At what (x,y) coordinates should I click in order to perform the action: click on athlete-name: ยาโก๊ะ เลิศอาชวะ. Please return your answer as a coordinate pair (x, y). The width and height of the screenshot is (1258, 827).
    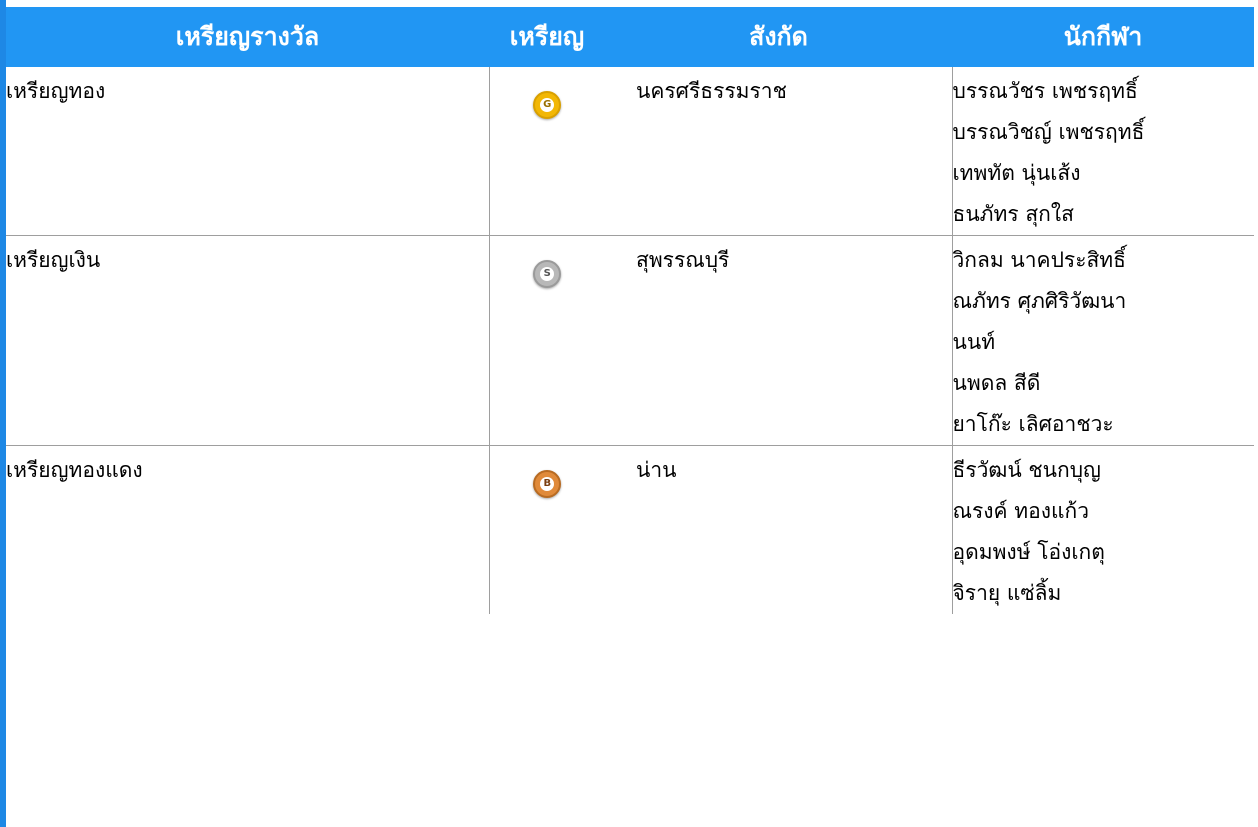
    Looking at the image, I should click on (1033, 424).